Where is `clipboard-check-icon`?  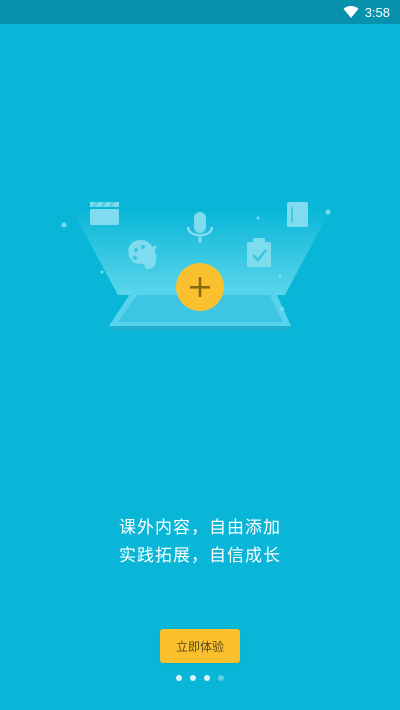 clipboard-check-icon is located at coordinates (259, 252).